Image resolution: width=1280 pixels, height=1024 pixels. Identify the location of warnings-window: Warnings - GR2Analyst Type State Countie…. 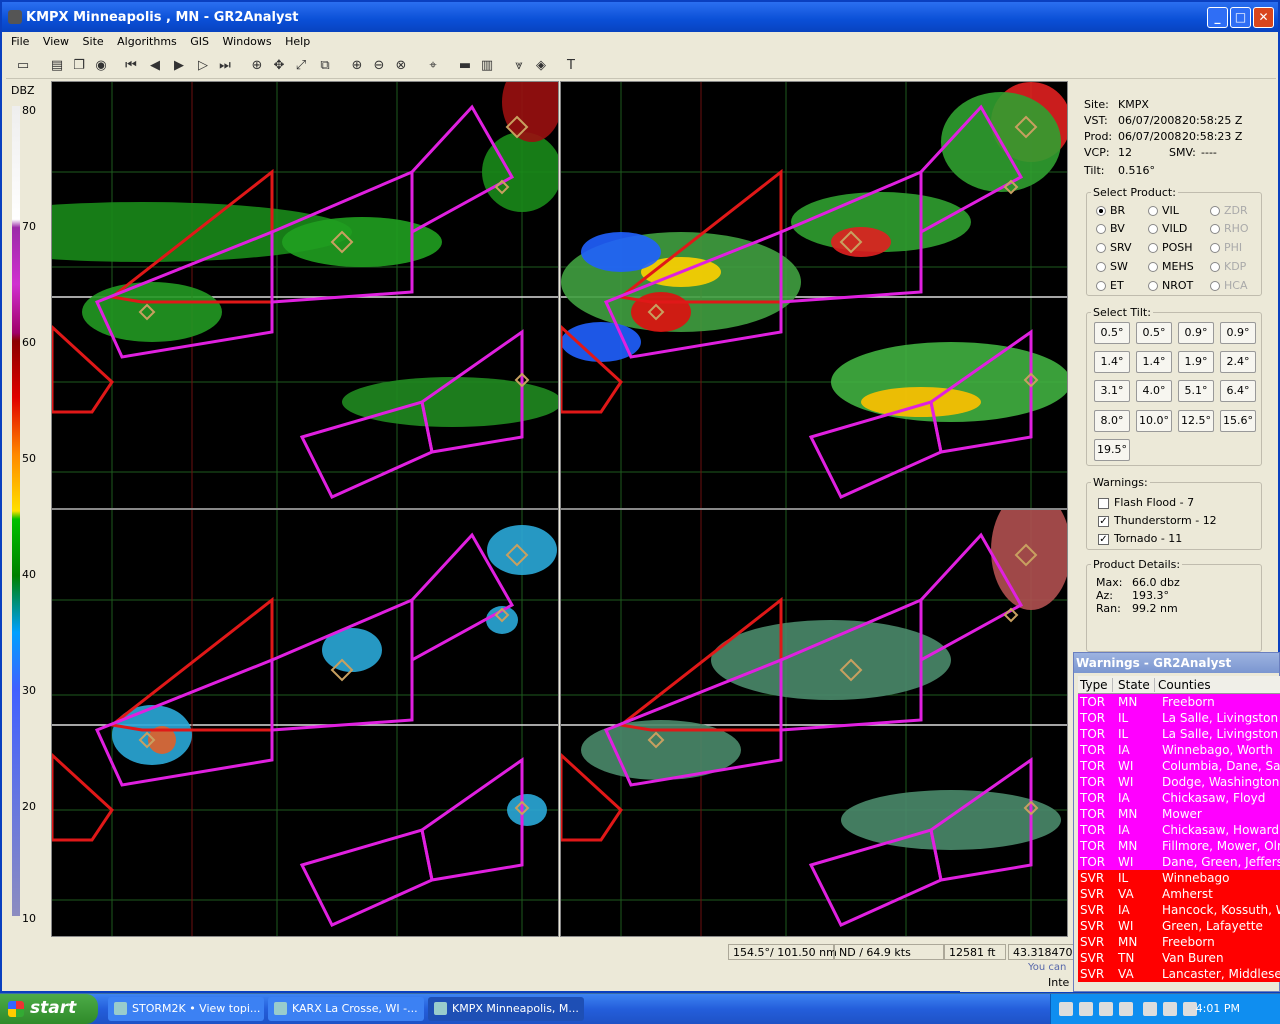
(1176, 822).